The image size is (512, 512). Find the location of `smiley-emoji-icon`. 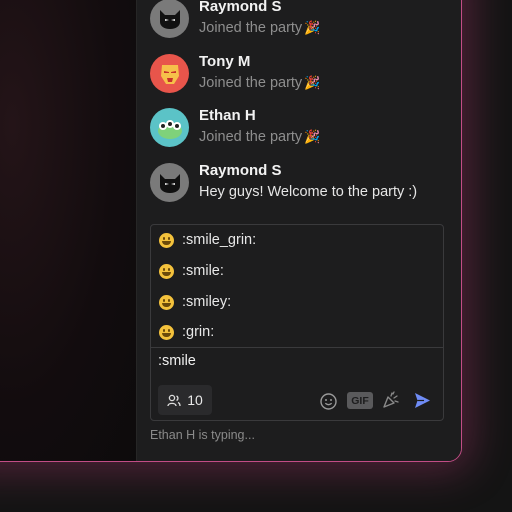

smiley-emoji-icon is located at coordinates (166, 302).